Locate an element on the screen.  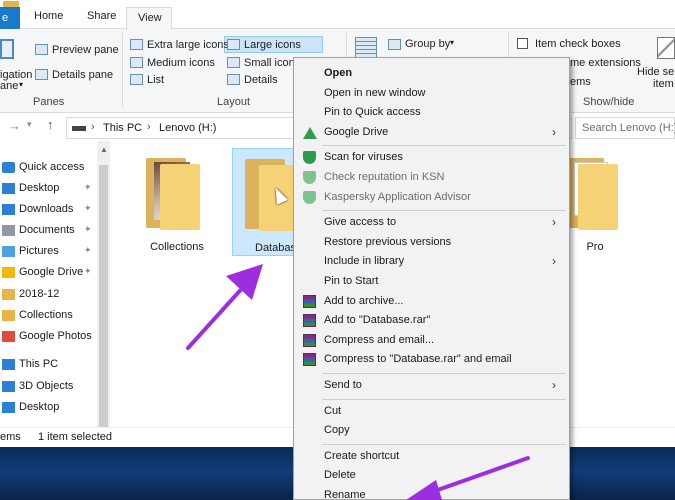
nav-item-quick-access: Quick access is located at coordinates (50, 168).